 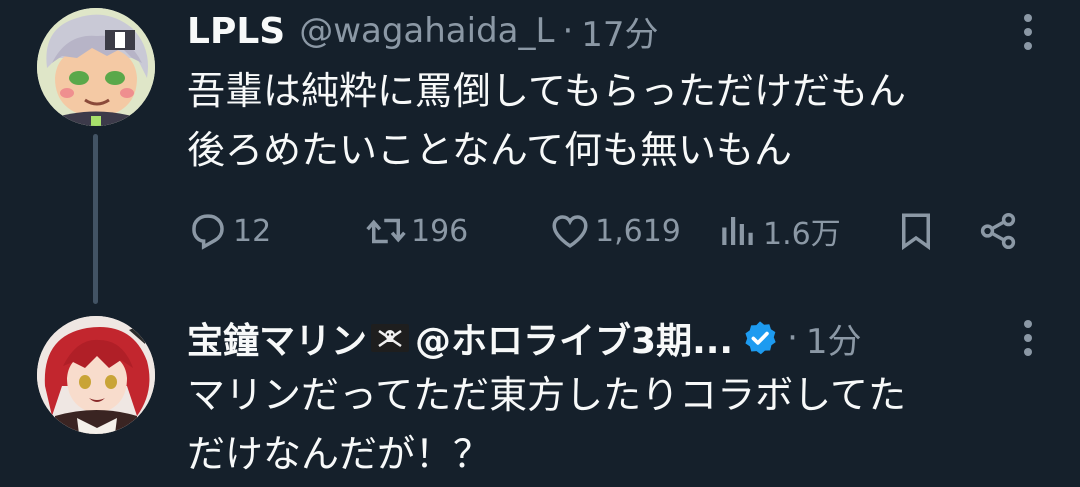 What do you see at coordinates (546, 120) in the screenshot?
I see `tweet-text: 吾輩は純粋に罵倒してもらっただけだもん 後ろめたいことなんて何も無いもん` at bounding box center [546, 120].